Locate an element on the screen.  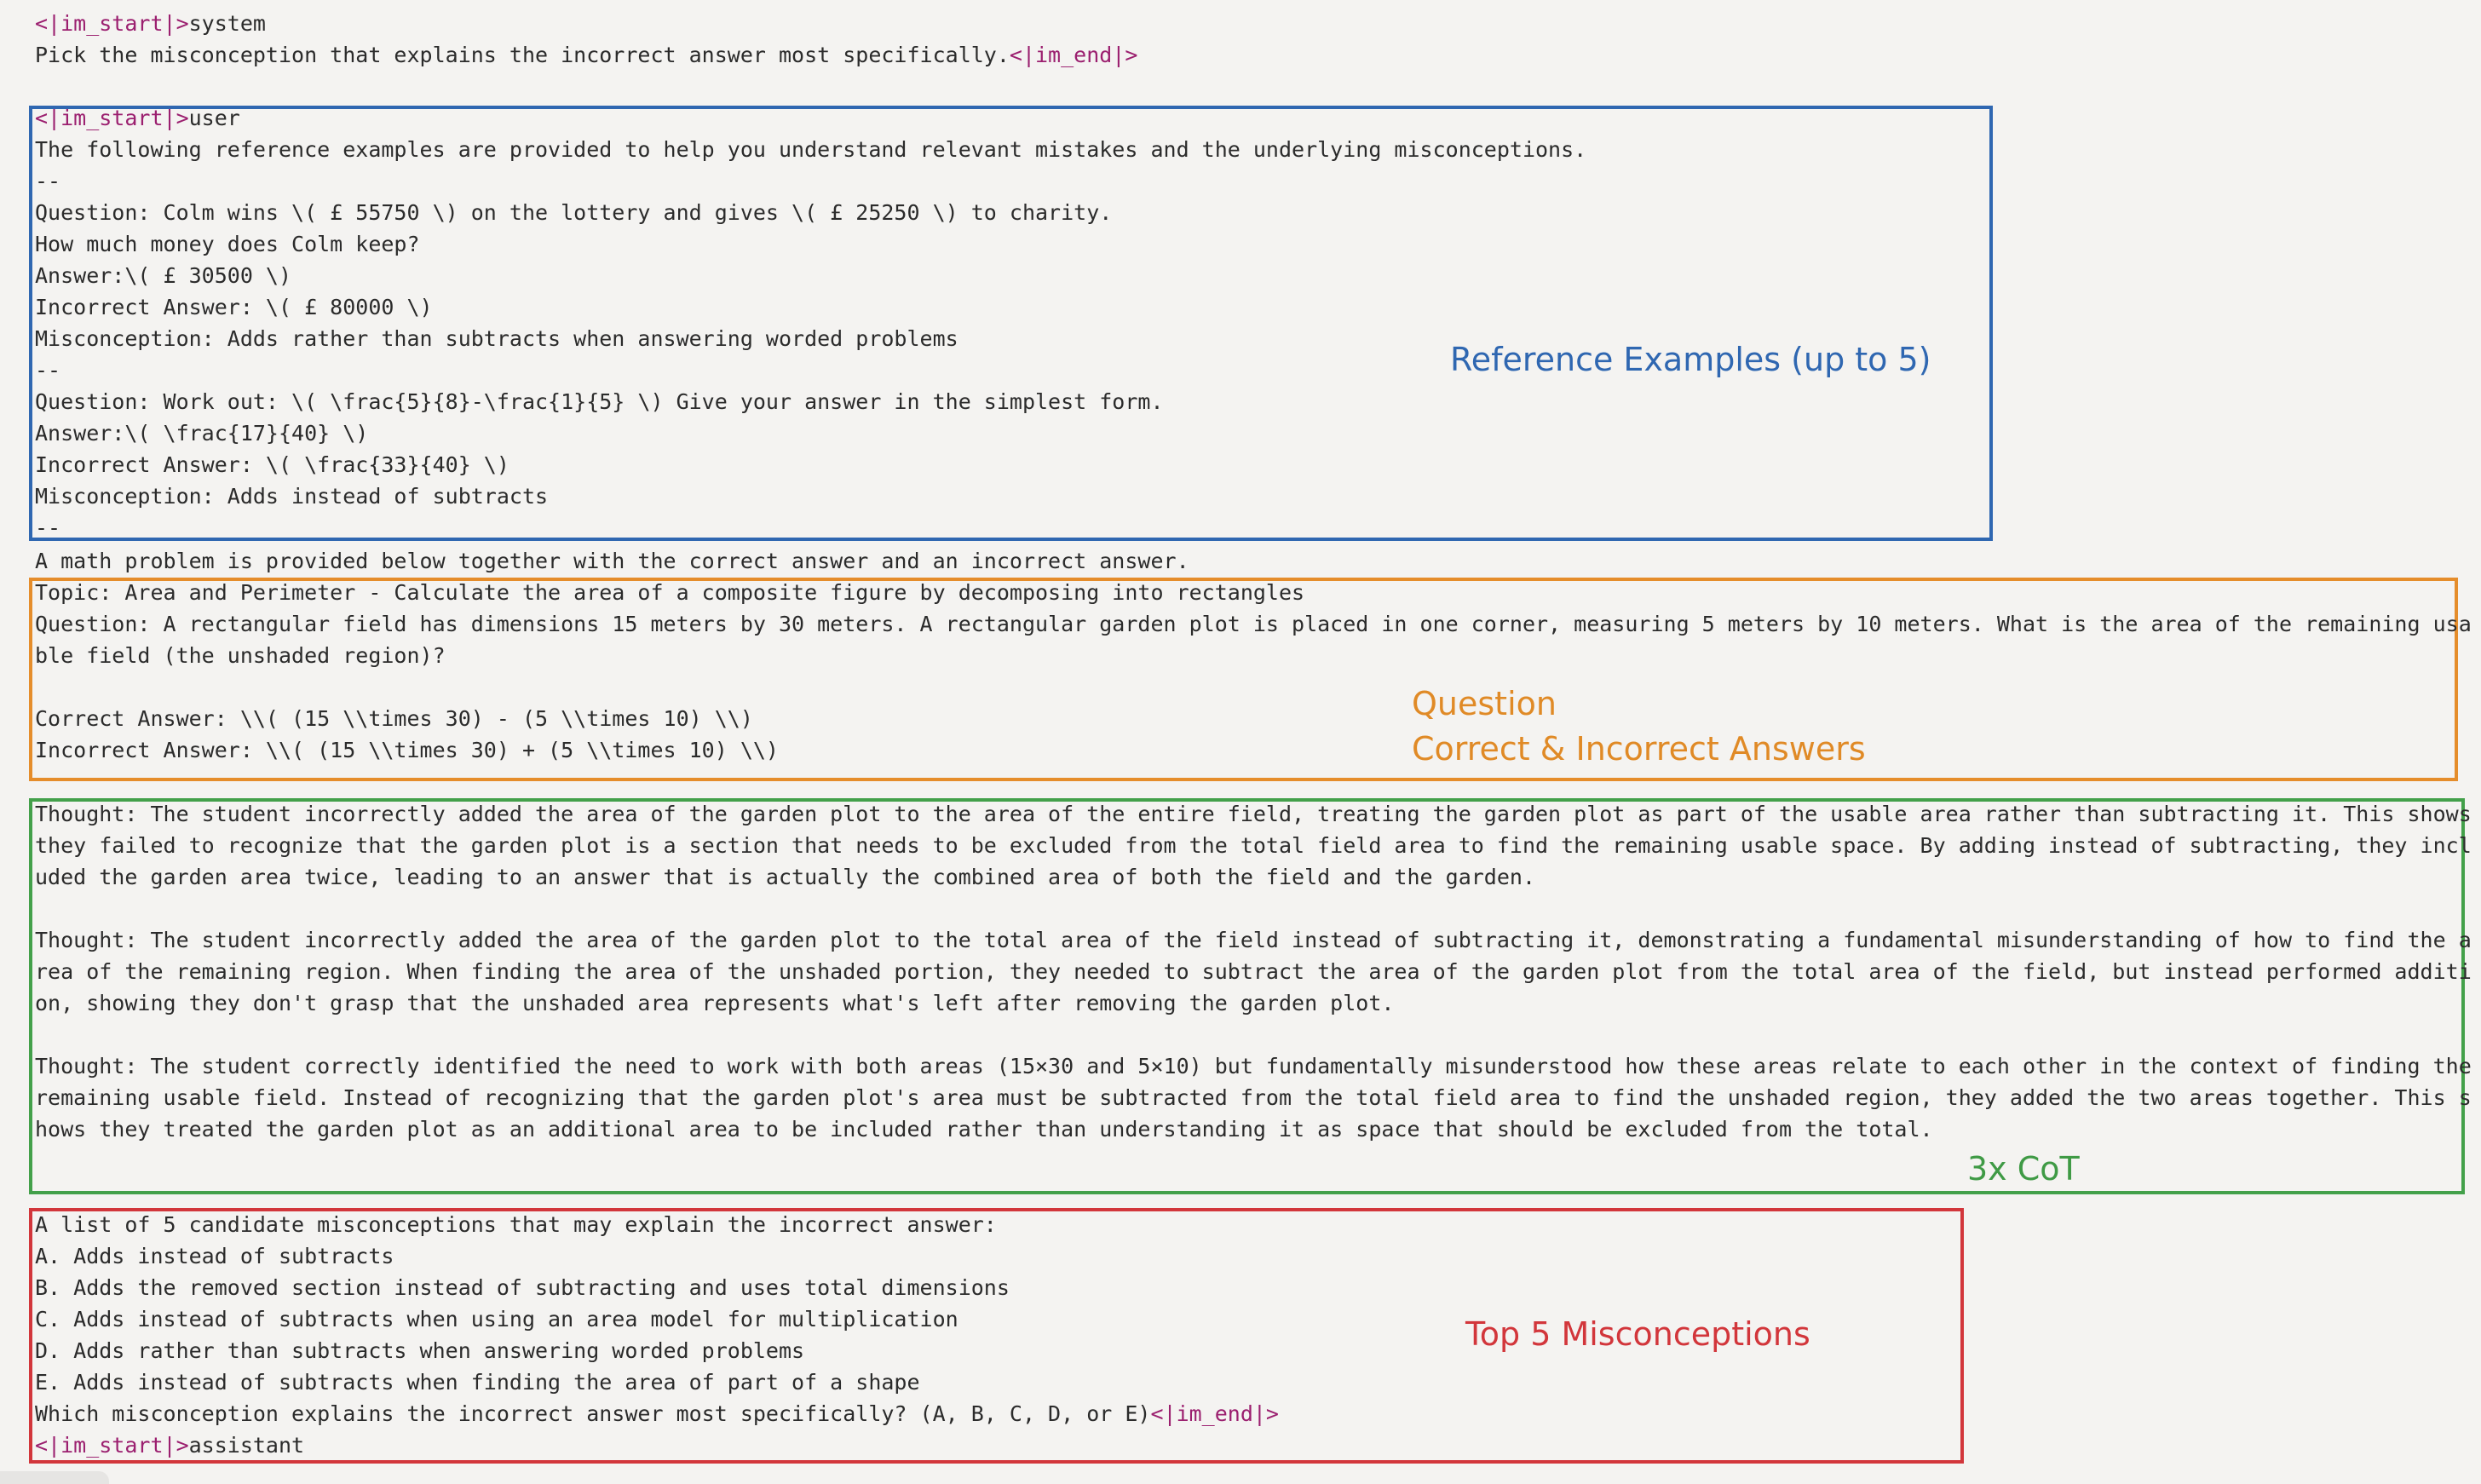
misconceptions-label: Top 5 Misconceptions is located at coordinates (1637, 1334).